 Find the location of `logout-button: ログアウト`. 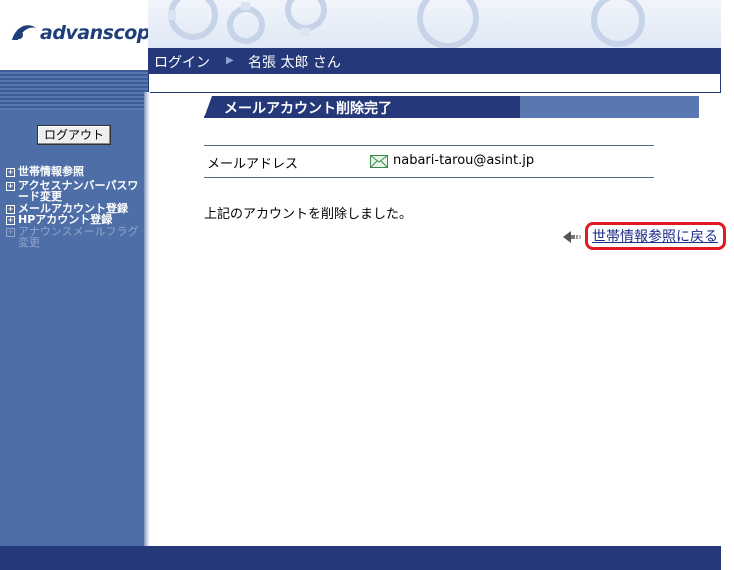

logout-button: ログアウト is located at coordinates (74, 135).